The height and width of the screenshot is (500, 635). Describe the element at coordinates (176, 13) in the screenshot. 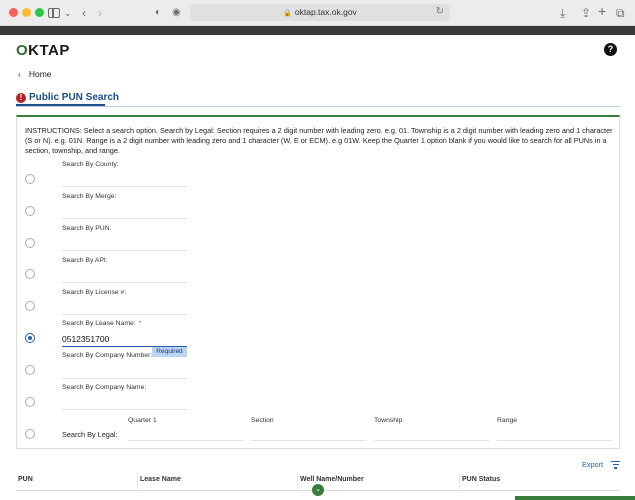

I see `extension-icon: ◉` at that location.